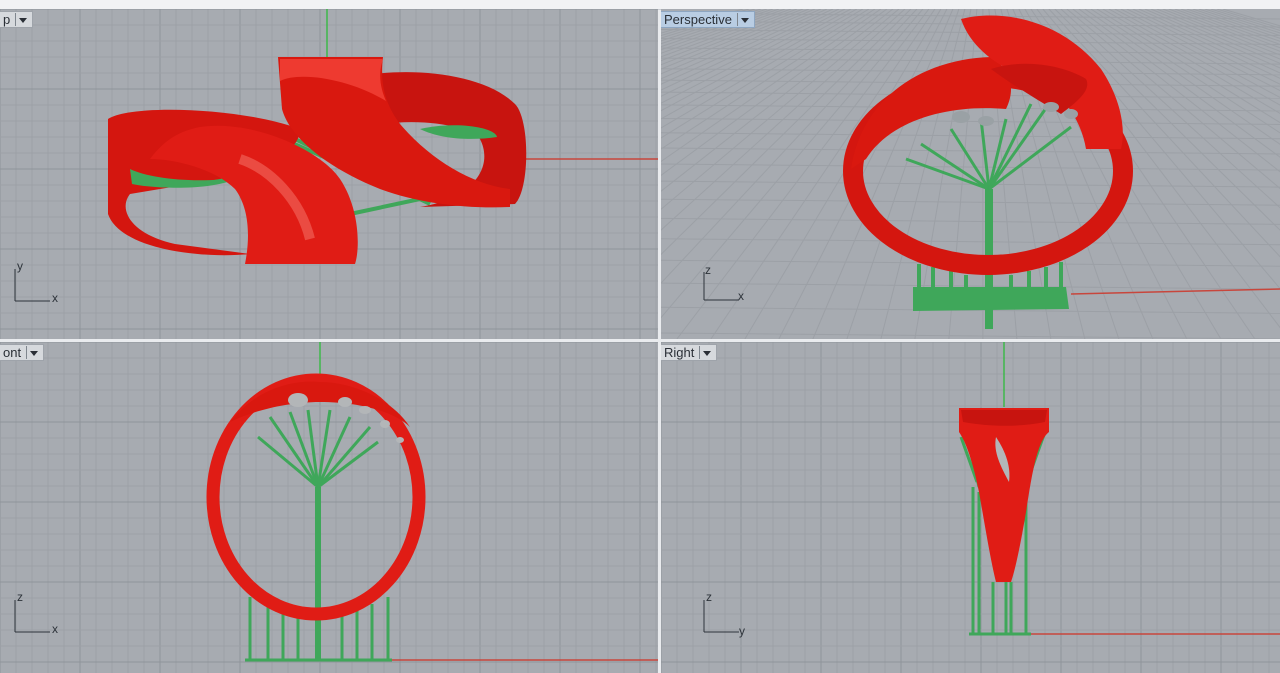 This screenshot has height=673, width=1280. I want to click on viewport-title: ont, so click(12, 352).